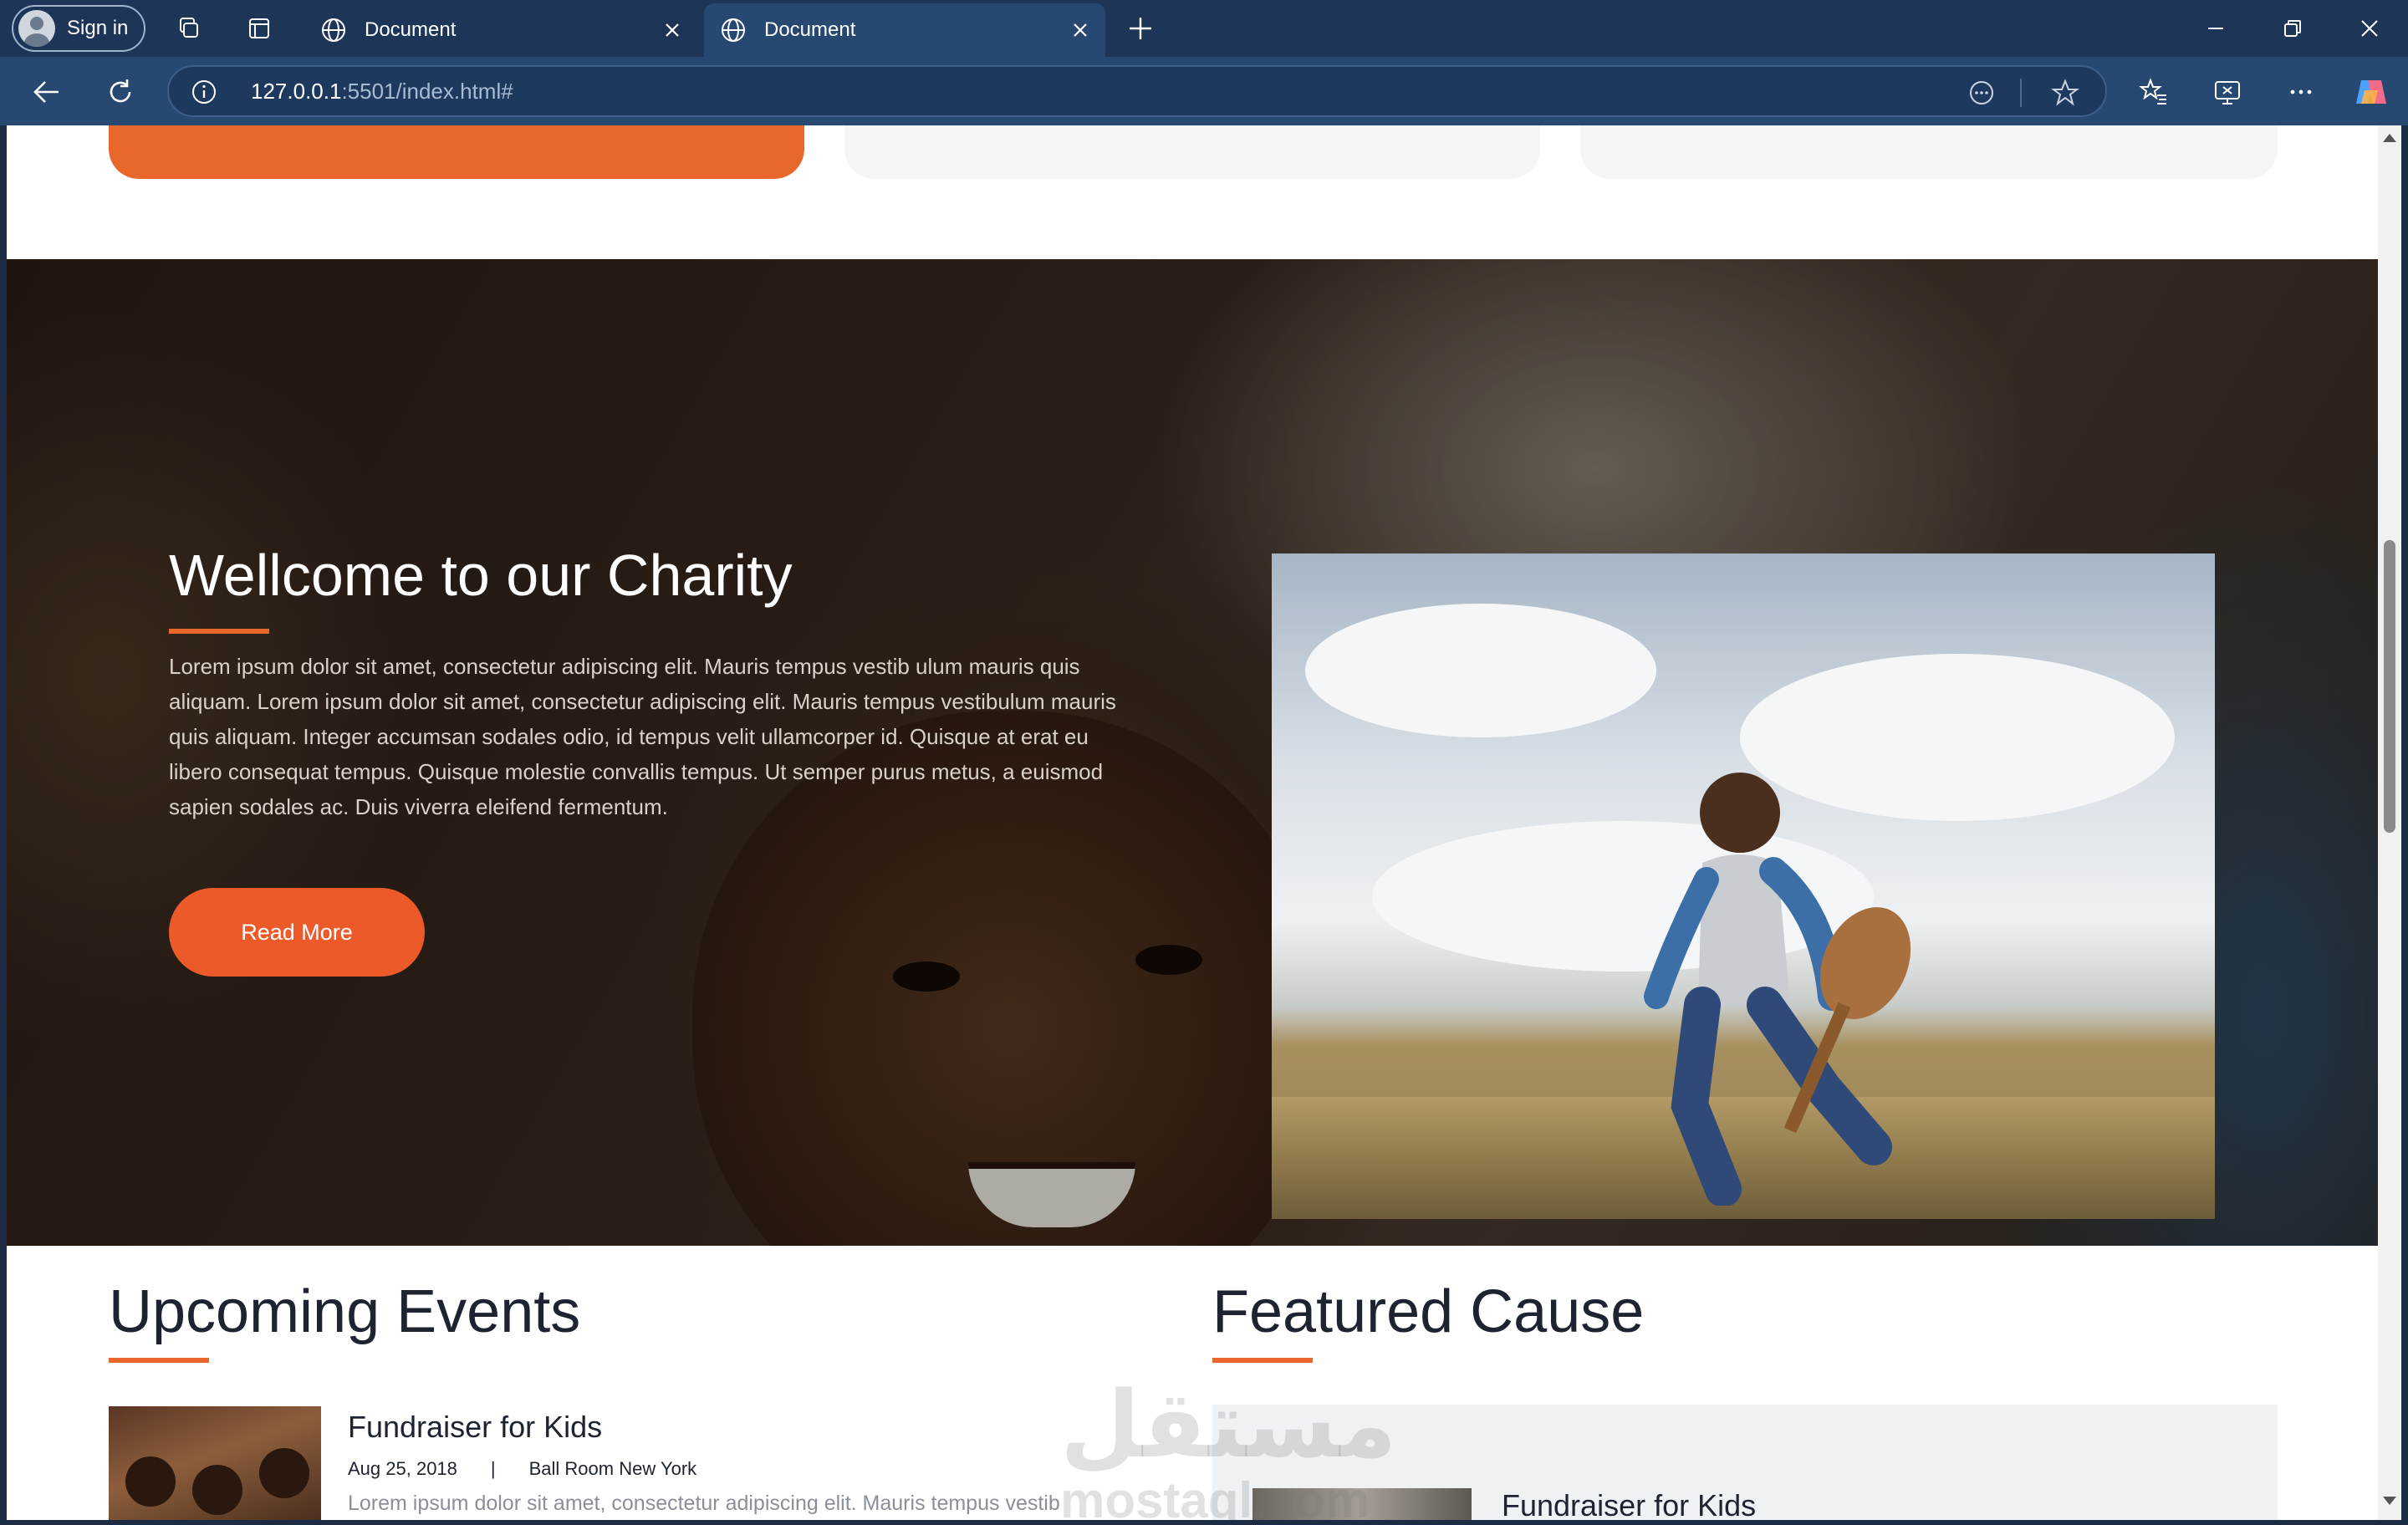 The width and height of the screenshot is (2408, 1525). Describe the element at coordinates (46, 92) in the screenshot. I see `back-arrow-icon` at that location.